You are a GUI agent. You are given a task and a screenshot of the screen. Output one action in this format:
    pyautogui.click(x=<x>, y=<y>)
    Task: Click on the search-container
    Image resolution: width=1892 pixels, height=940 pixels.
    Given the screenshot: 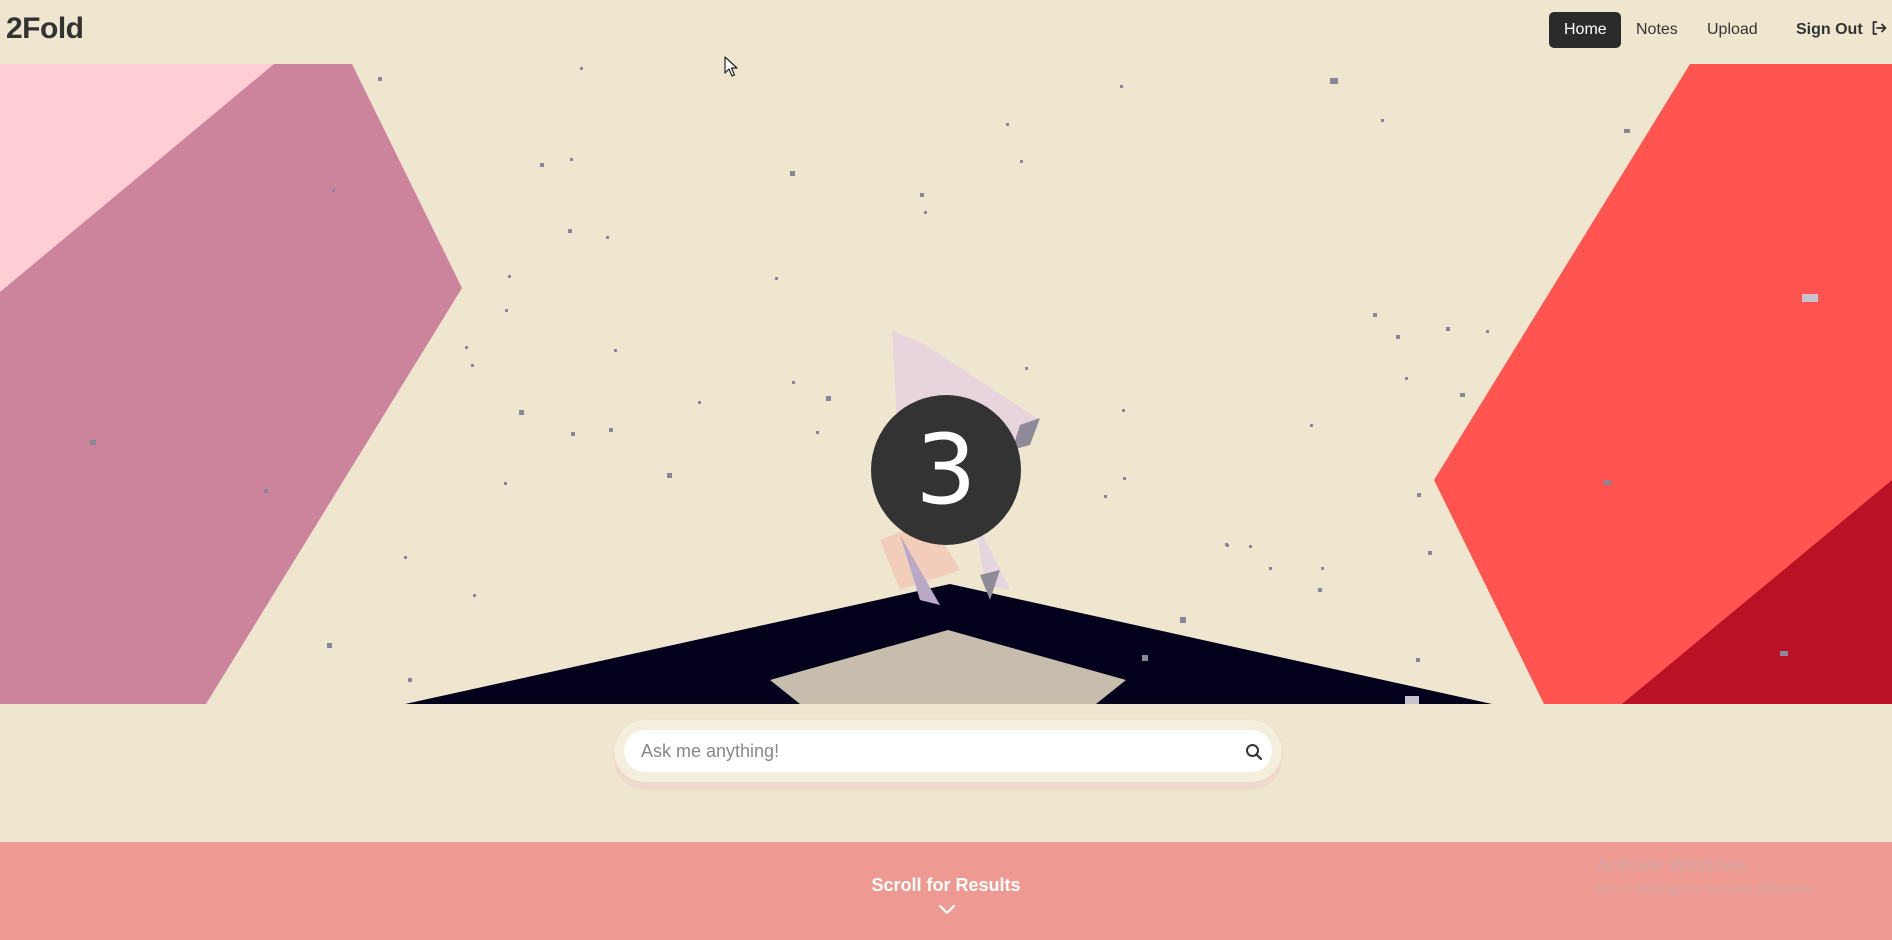 What is the action you would take?
    pyautogui.click(x=948, y=751)
    